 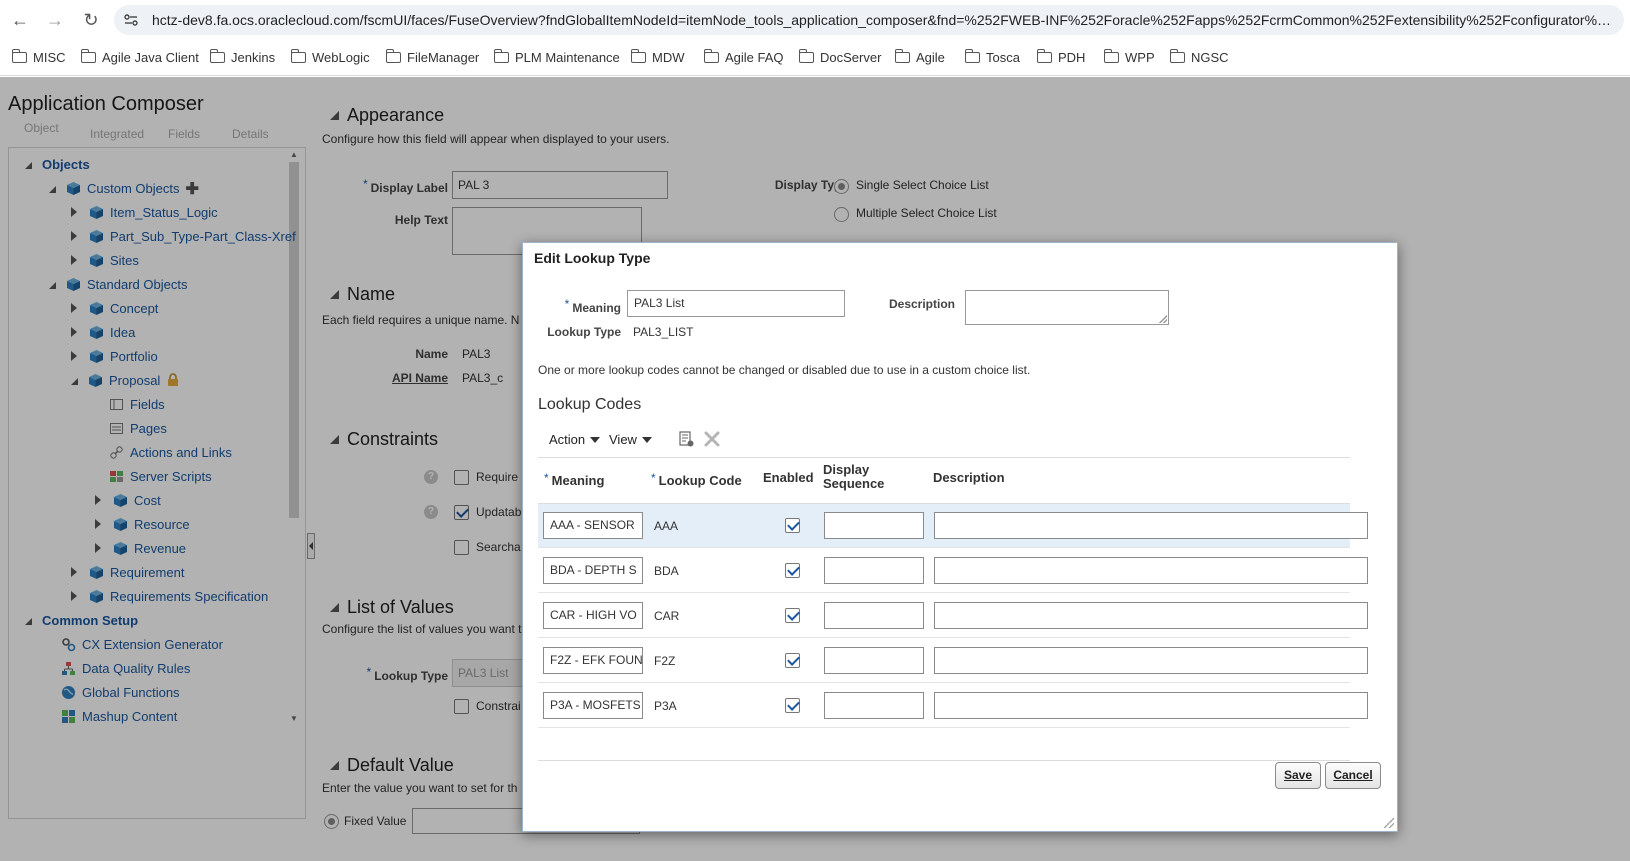 I want to click on bookmark-label: WebLogic, so click(x=341, y=57).